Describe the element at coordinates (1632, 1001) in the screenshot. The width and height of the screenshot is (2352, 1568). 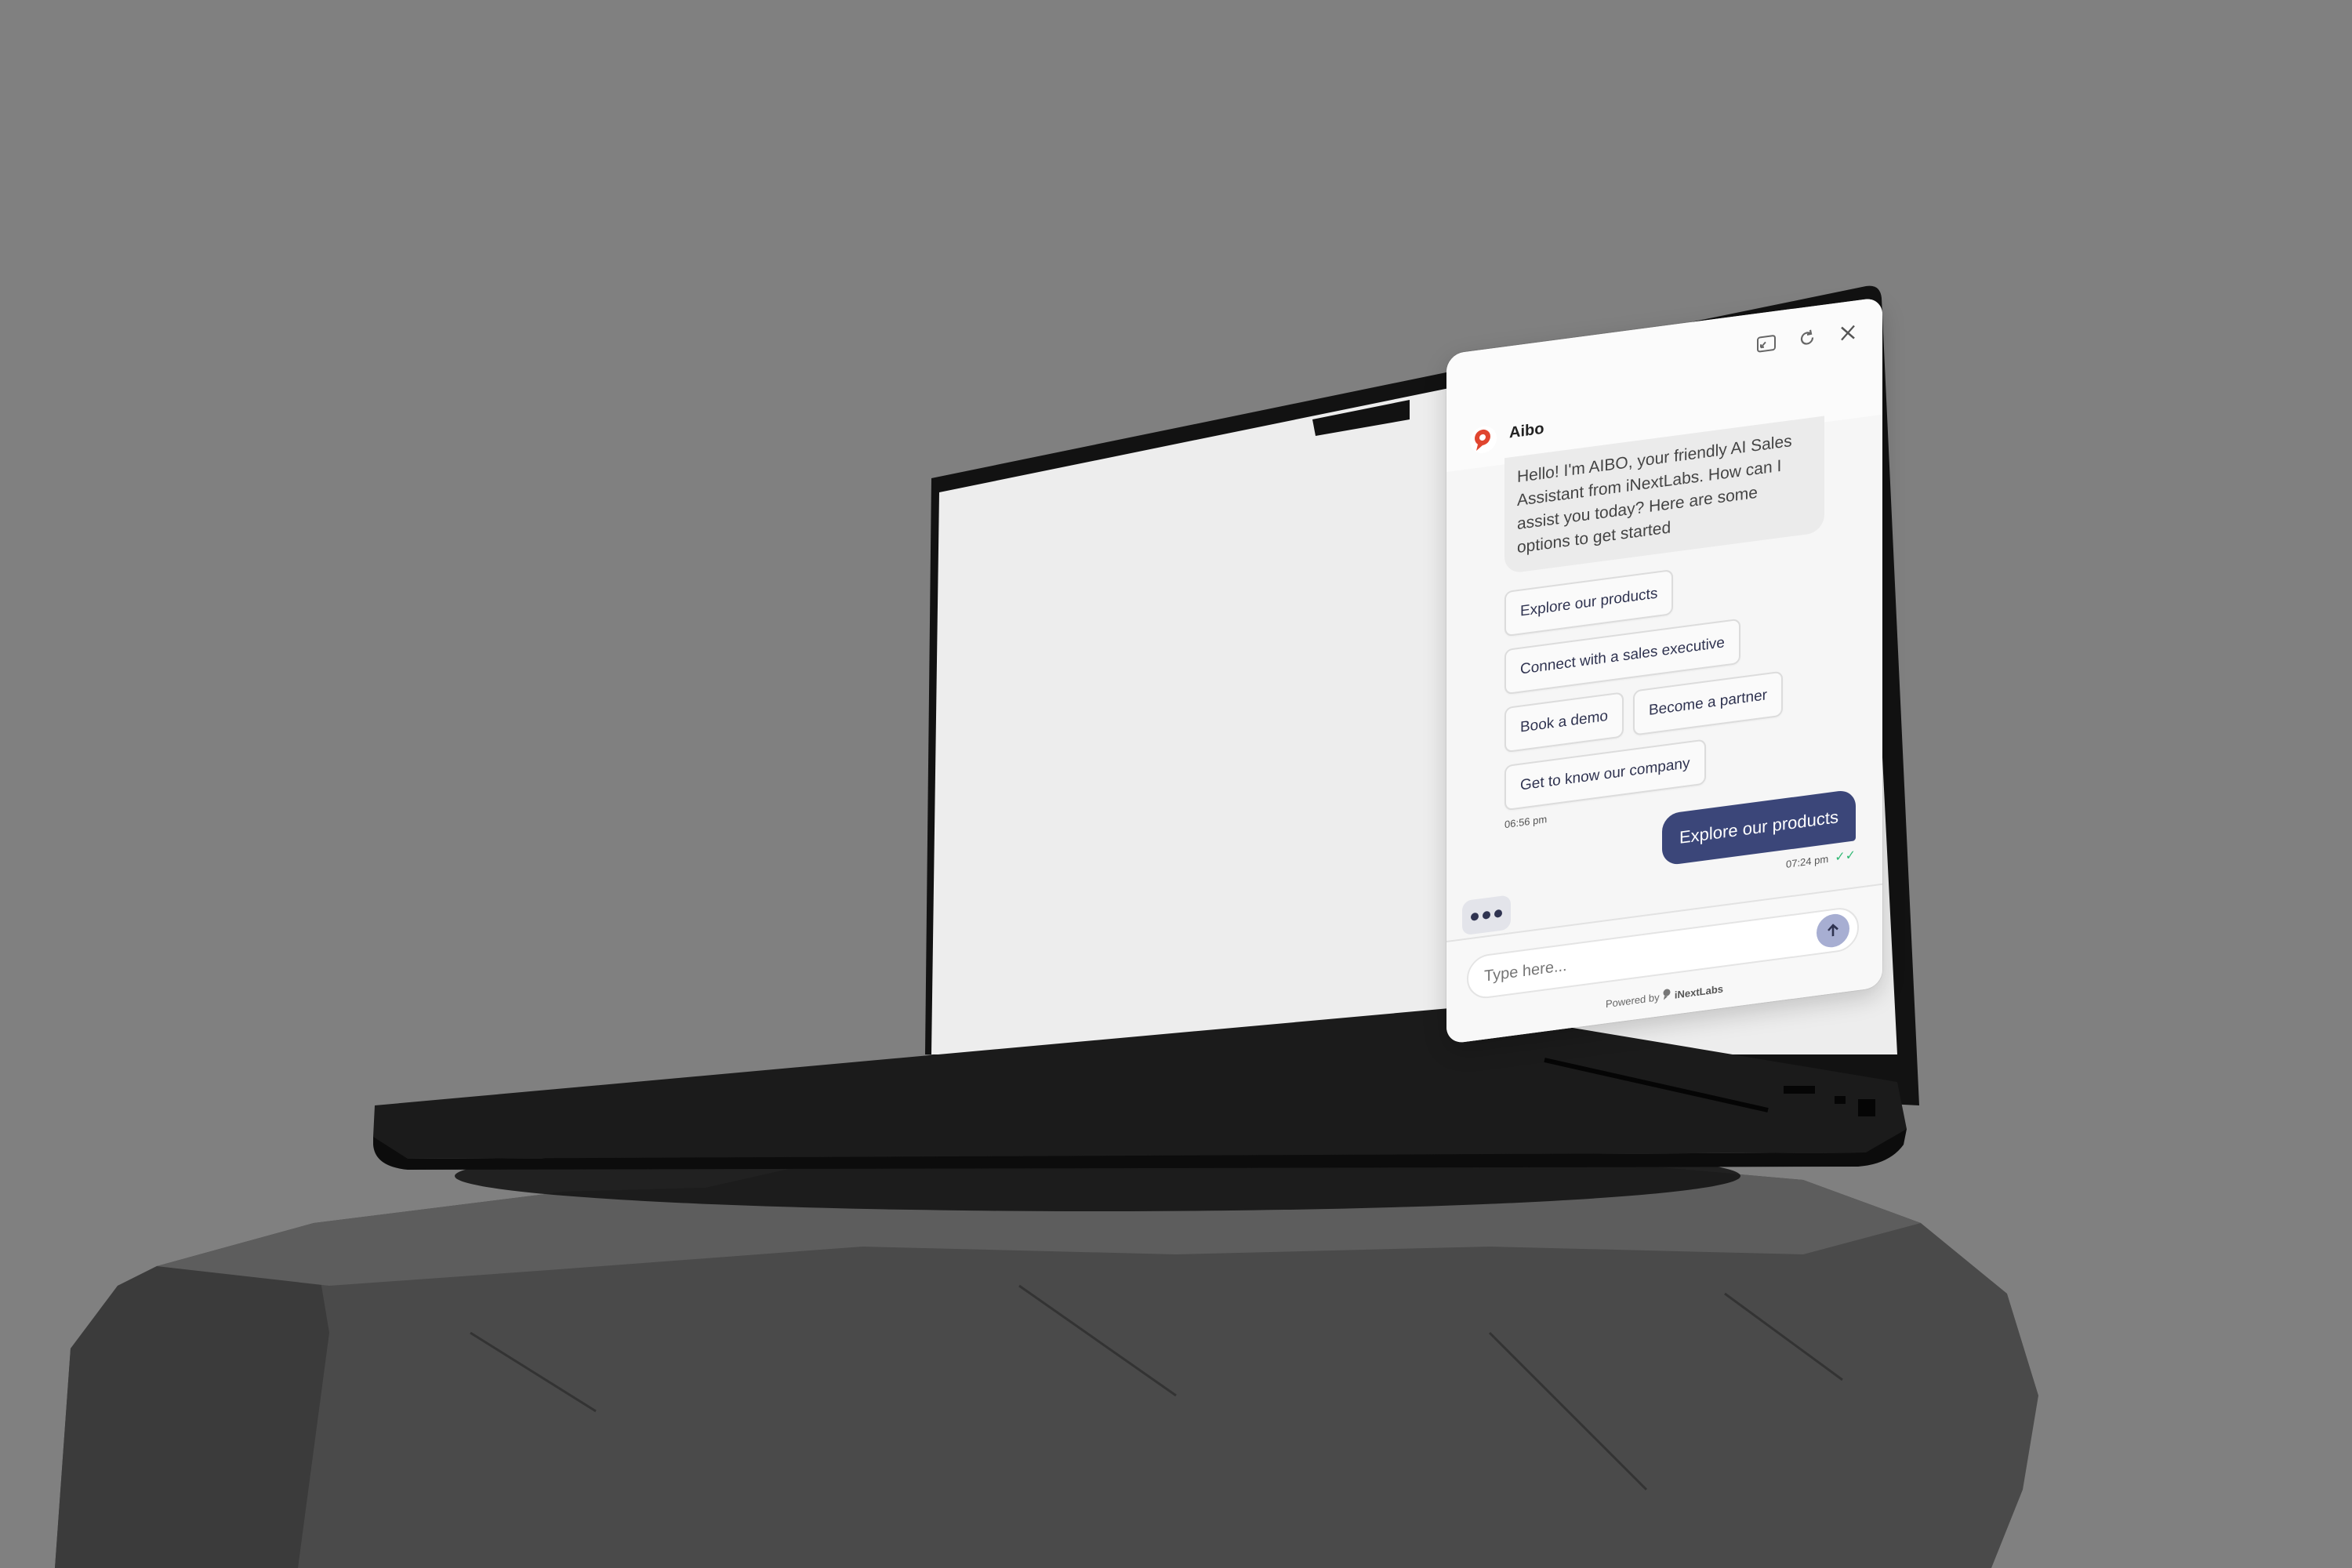
I see `powered-by-label: Powered by` at that location.